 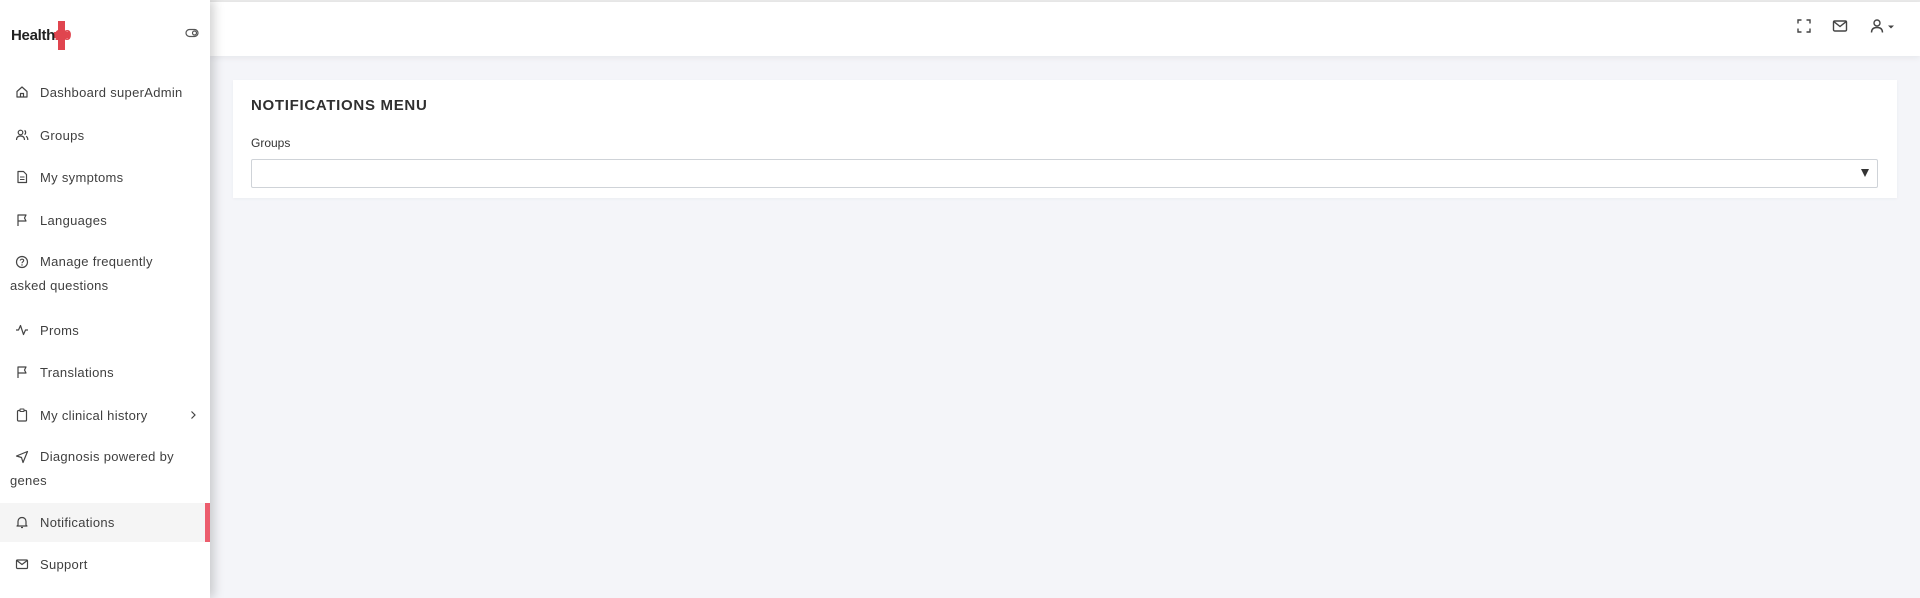 What do you see at coordinates (22, 177) in the screenshot?
I see `file-text-icon` at bounding box center [22, 177].